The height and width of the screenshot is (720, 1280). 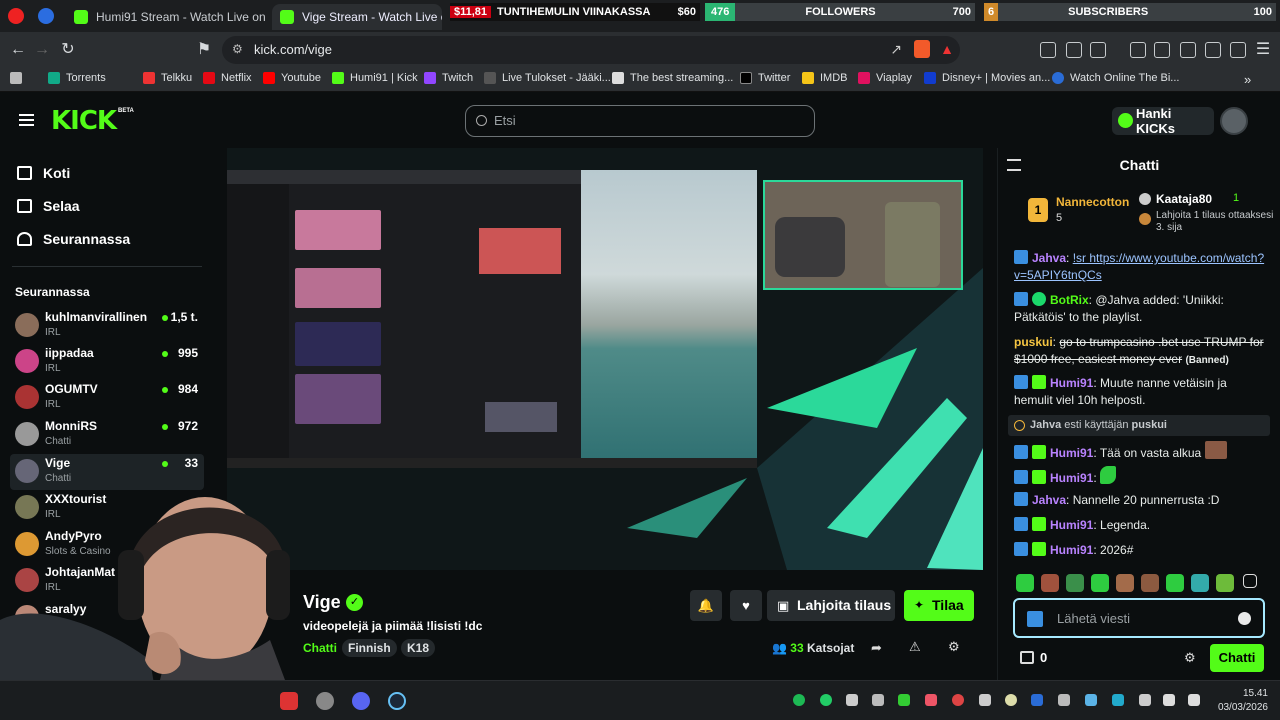 What do you see at coordinates (26, 120) in the screenshot?
I see `hamburger-menu-icon` at bounding box center [26, 120].